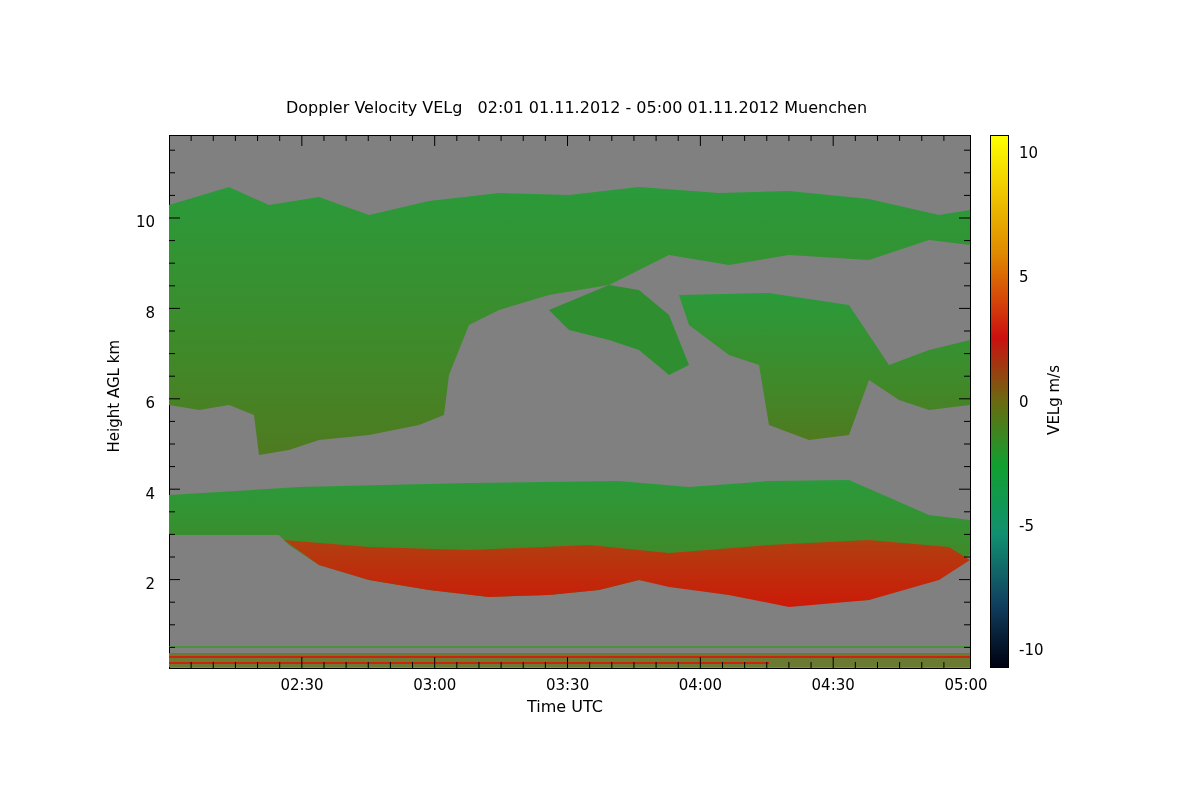  I want to click on y-tick-label: 6, so click(150, 403).